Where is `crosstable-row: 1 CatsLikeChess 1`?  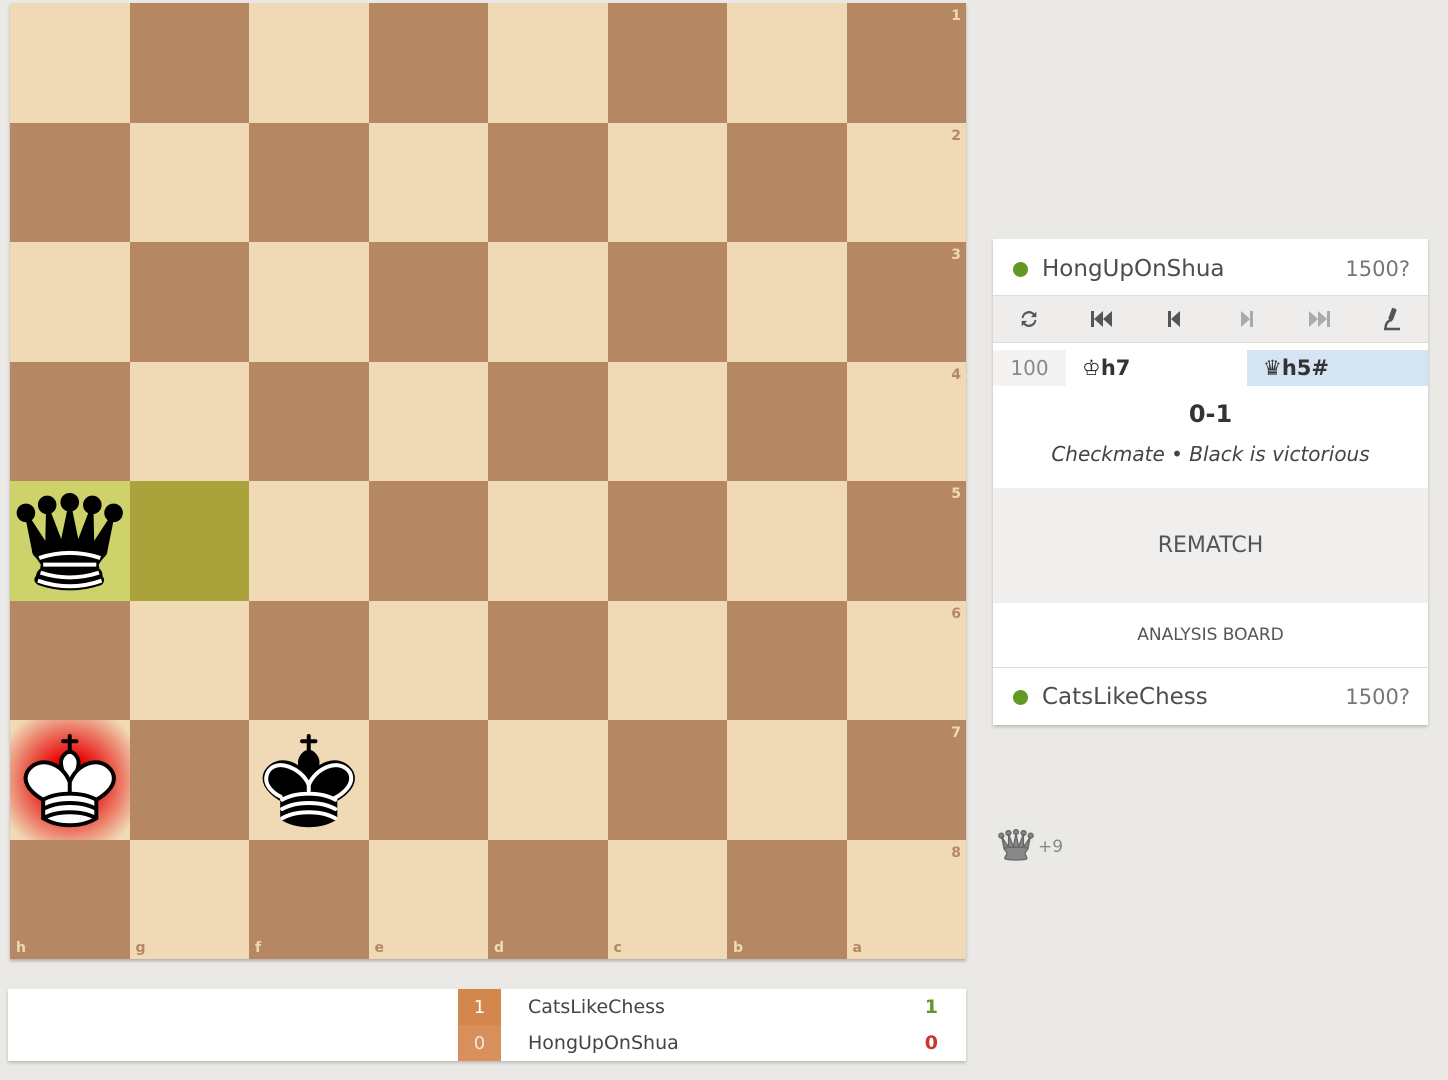 crosstable-row: 1 CatsLikeChess 1 is located at coordinates (712, 1007).